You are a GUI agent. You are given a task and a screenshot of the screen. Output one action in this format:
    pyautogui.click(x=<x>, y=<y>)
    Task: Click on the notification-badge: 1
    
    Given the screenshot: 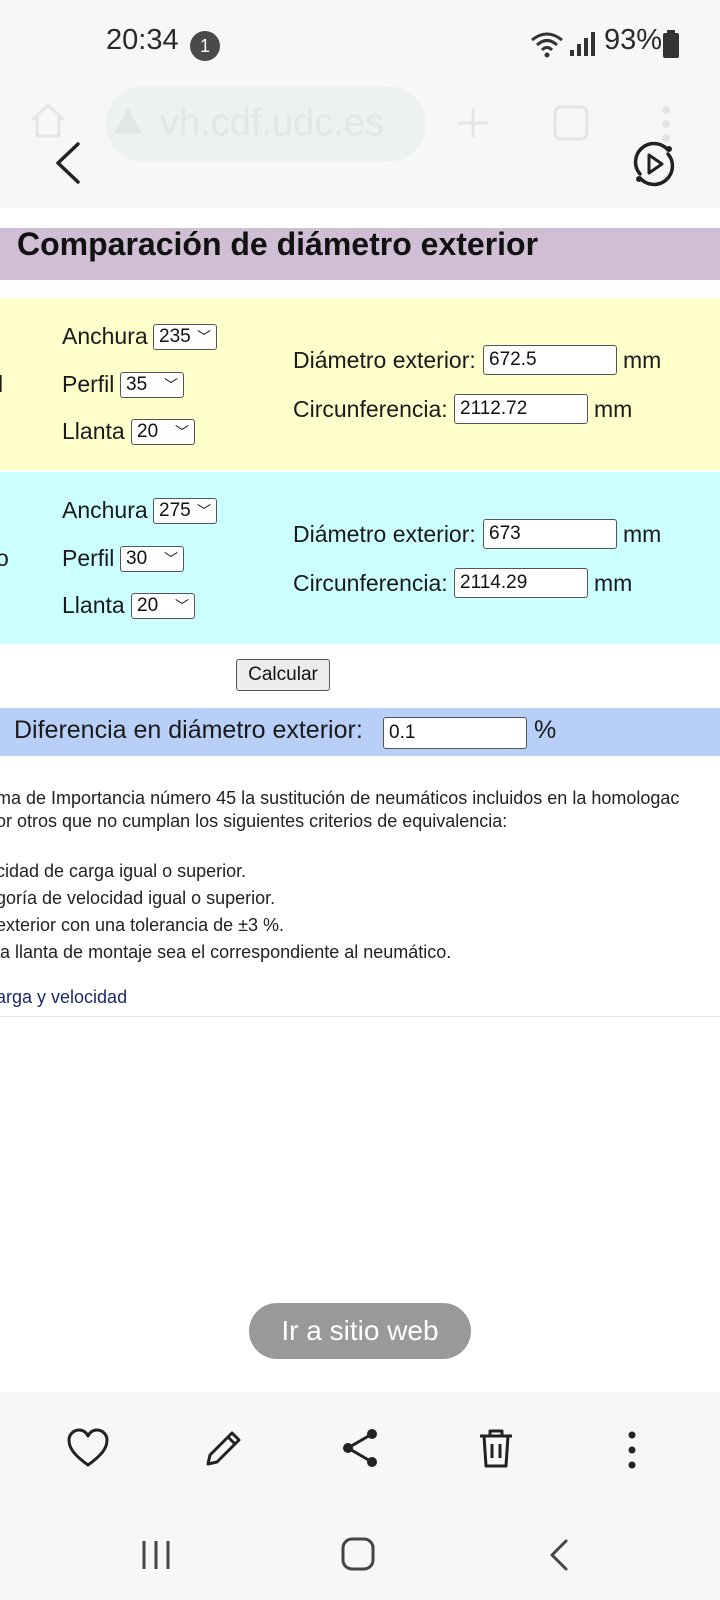 What is the action you would take?
    pyautogui.click(x=205, y=46)
    